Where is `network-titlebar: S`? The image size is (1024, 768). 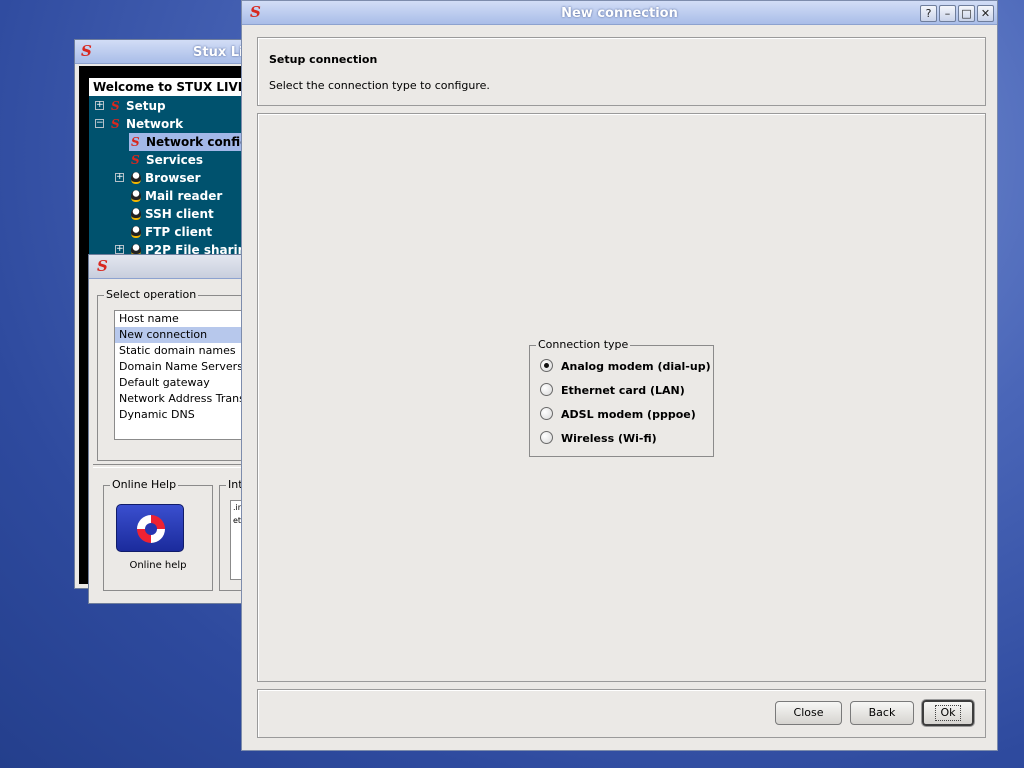 network-titlebar: S is located at coordinates (173, 267).